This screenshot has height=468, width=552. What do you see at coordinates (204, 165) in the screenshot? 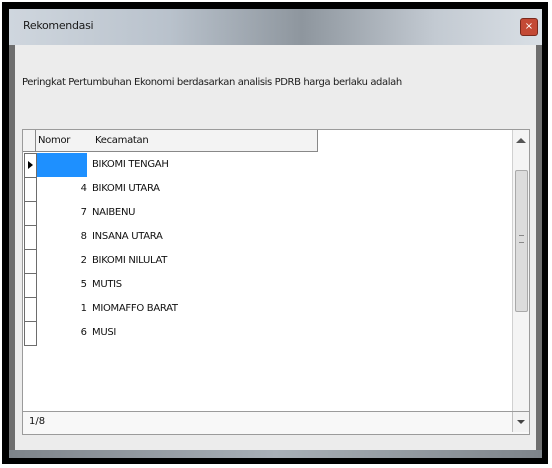
I see `cell-kecamatan: BIKOMI TENGAH` at bounding box center [204, 165].